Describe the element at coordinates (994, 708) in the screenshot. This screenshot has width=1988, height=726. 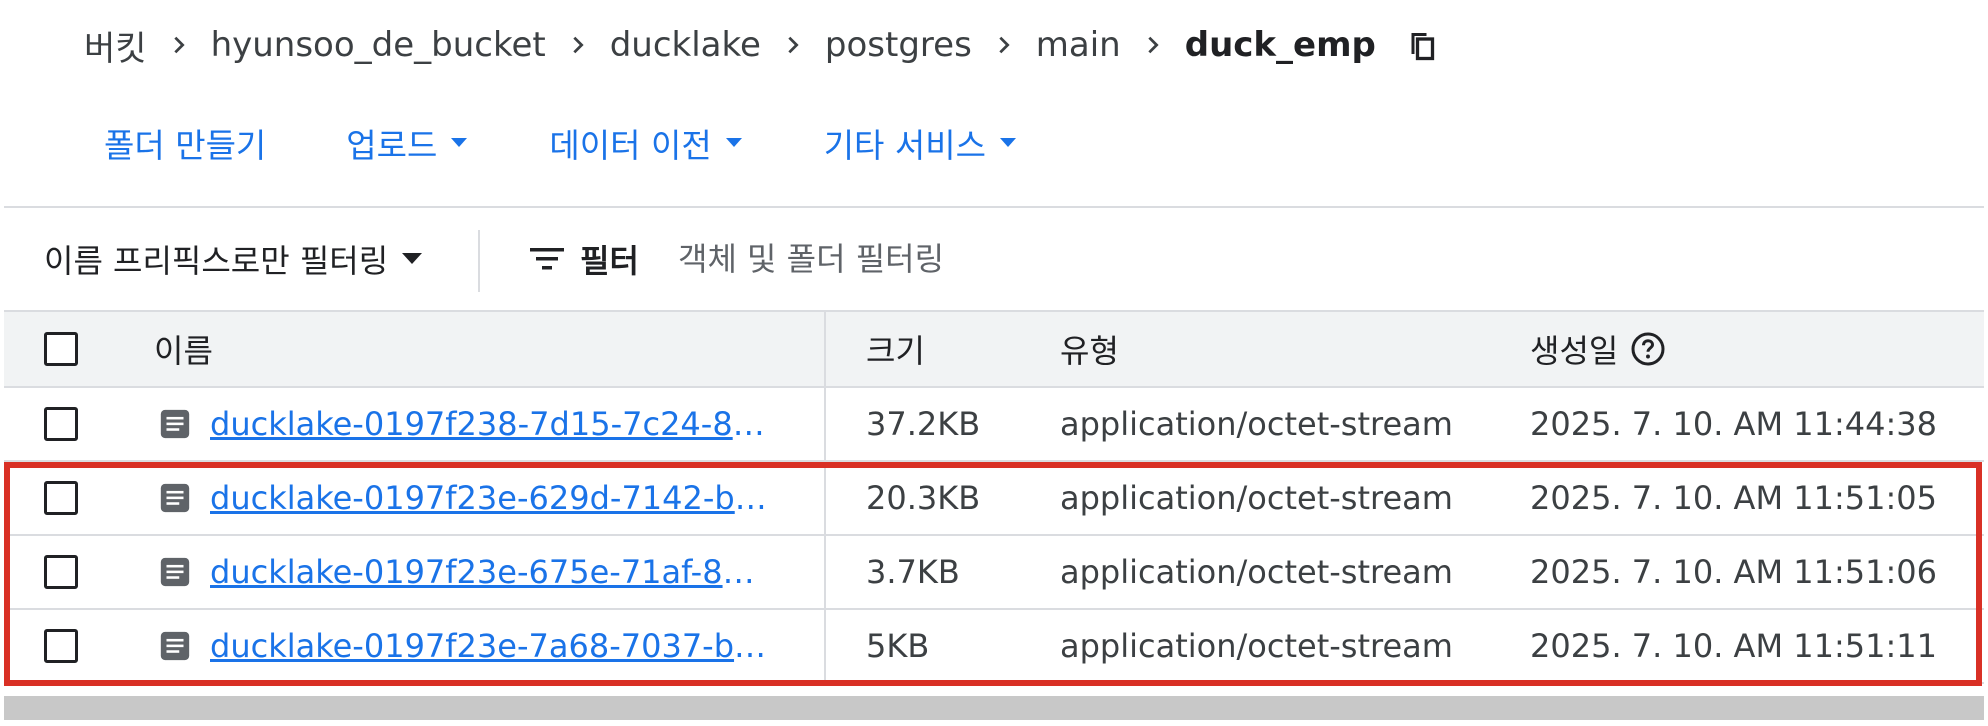
I see `horizontal-scrollbar` at that location.